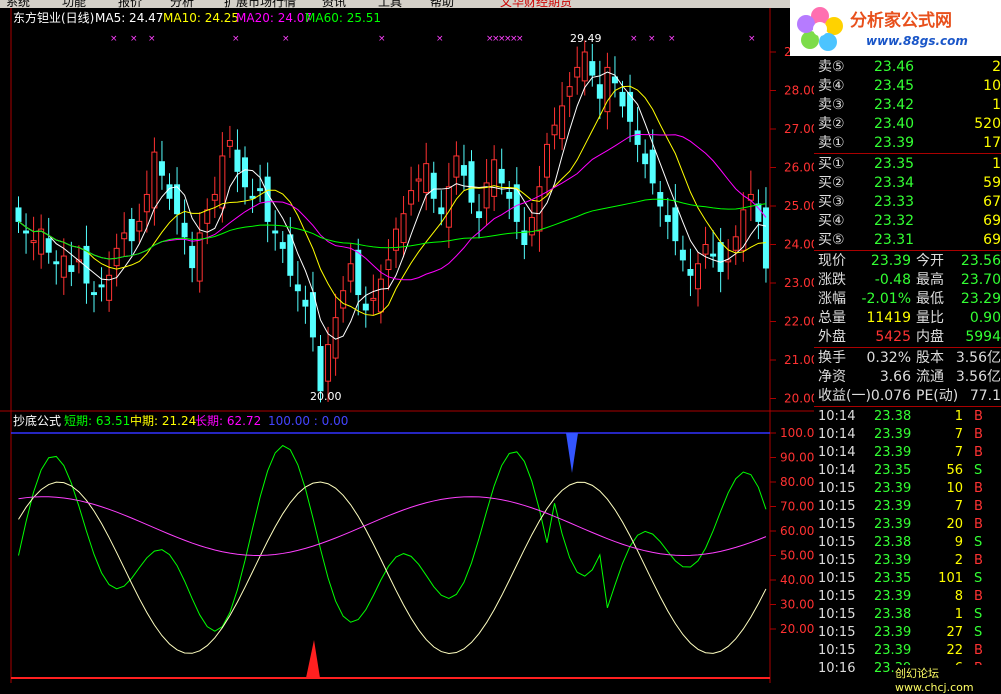  Describe the element at coordinates (907, 299) in the screenshot. I see `stat-row: 涨幅 -2.01% 最低 23.29` at that location.